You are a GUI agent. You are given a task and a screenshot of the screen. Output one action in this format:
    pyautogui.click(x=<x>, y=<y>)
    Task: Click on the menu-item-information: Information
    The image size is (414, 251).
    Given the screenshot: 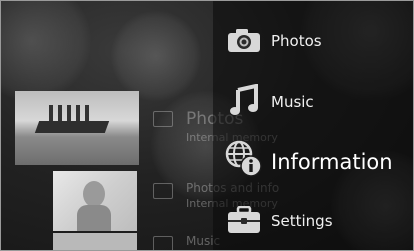 What is the action you would take?
    pyautogui.click(x=313, y=162)
    